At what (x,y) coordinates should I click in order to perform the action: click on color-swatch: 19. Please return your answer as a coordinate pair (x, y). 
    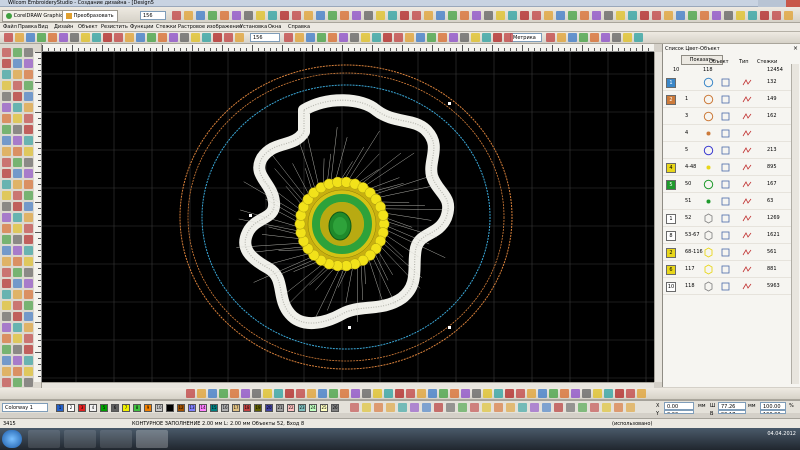
    Looking at the image, I should click on (258, 408).